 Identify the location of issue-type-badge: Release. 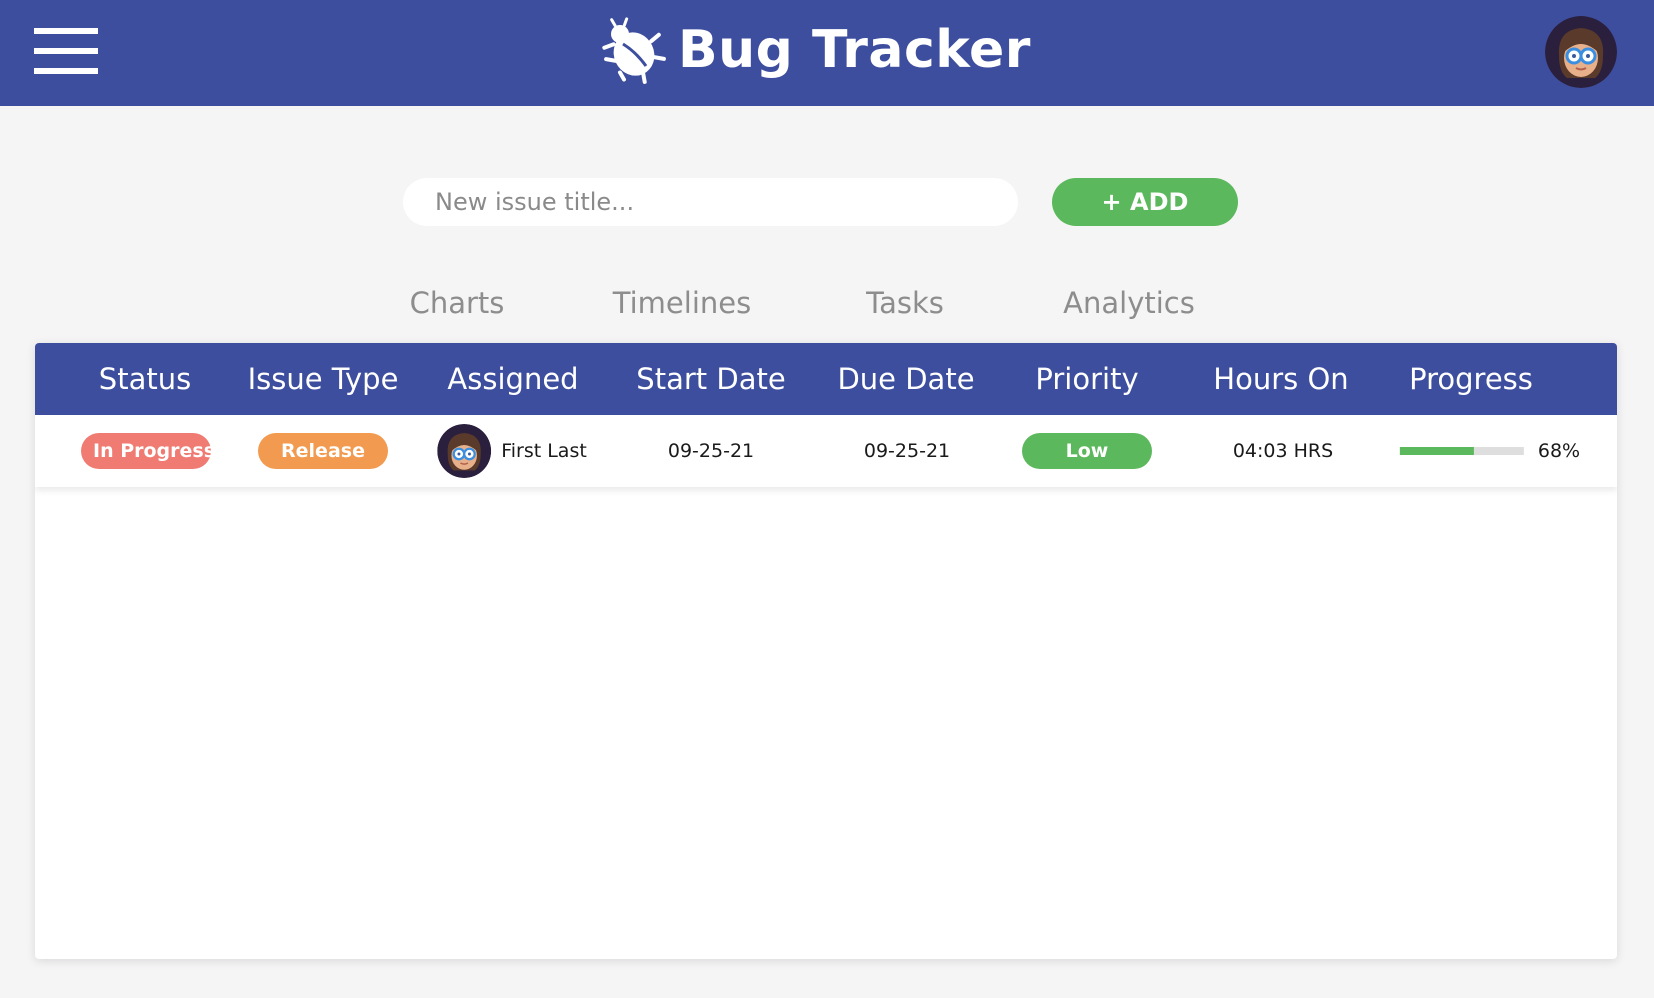
(323, 451).